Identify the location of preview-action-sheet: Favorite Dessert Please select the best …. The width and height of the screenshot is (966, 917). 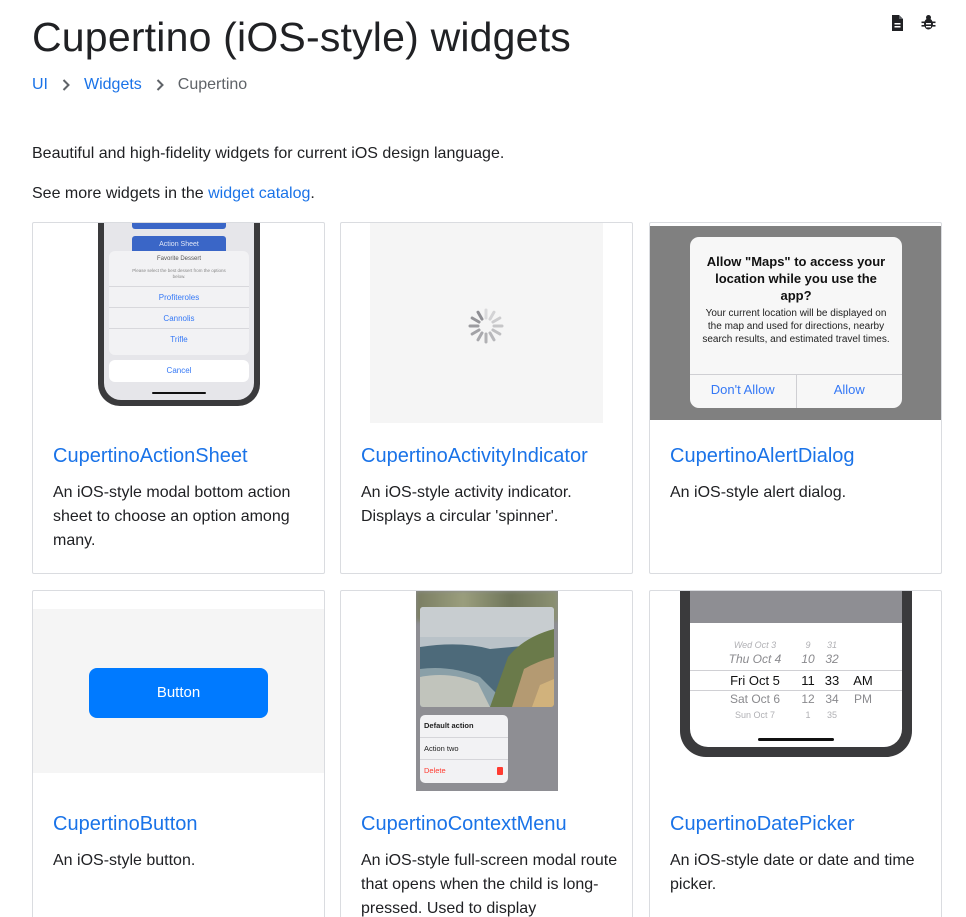
(179, 303).